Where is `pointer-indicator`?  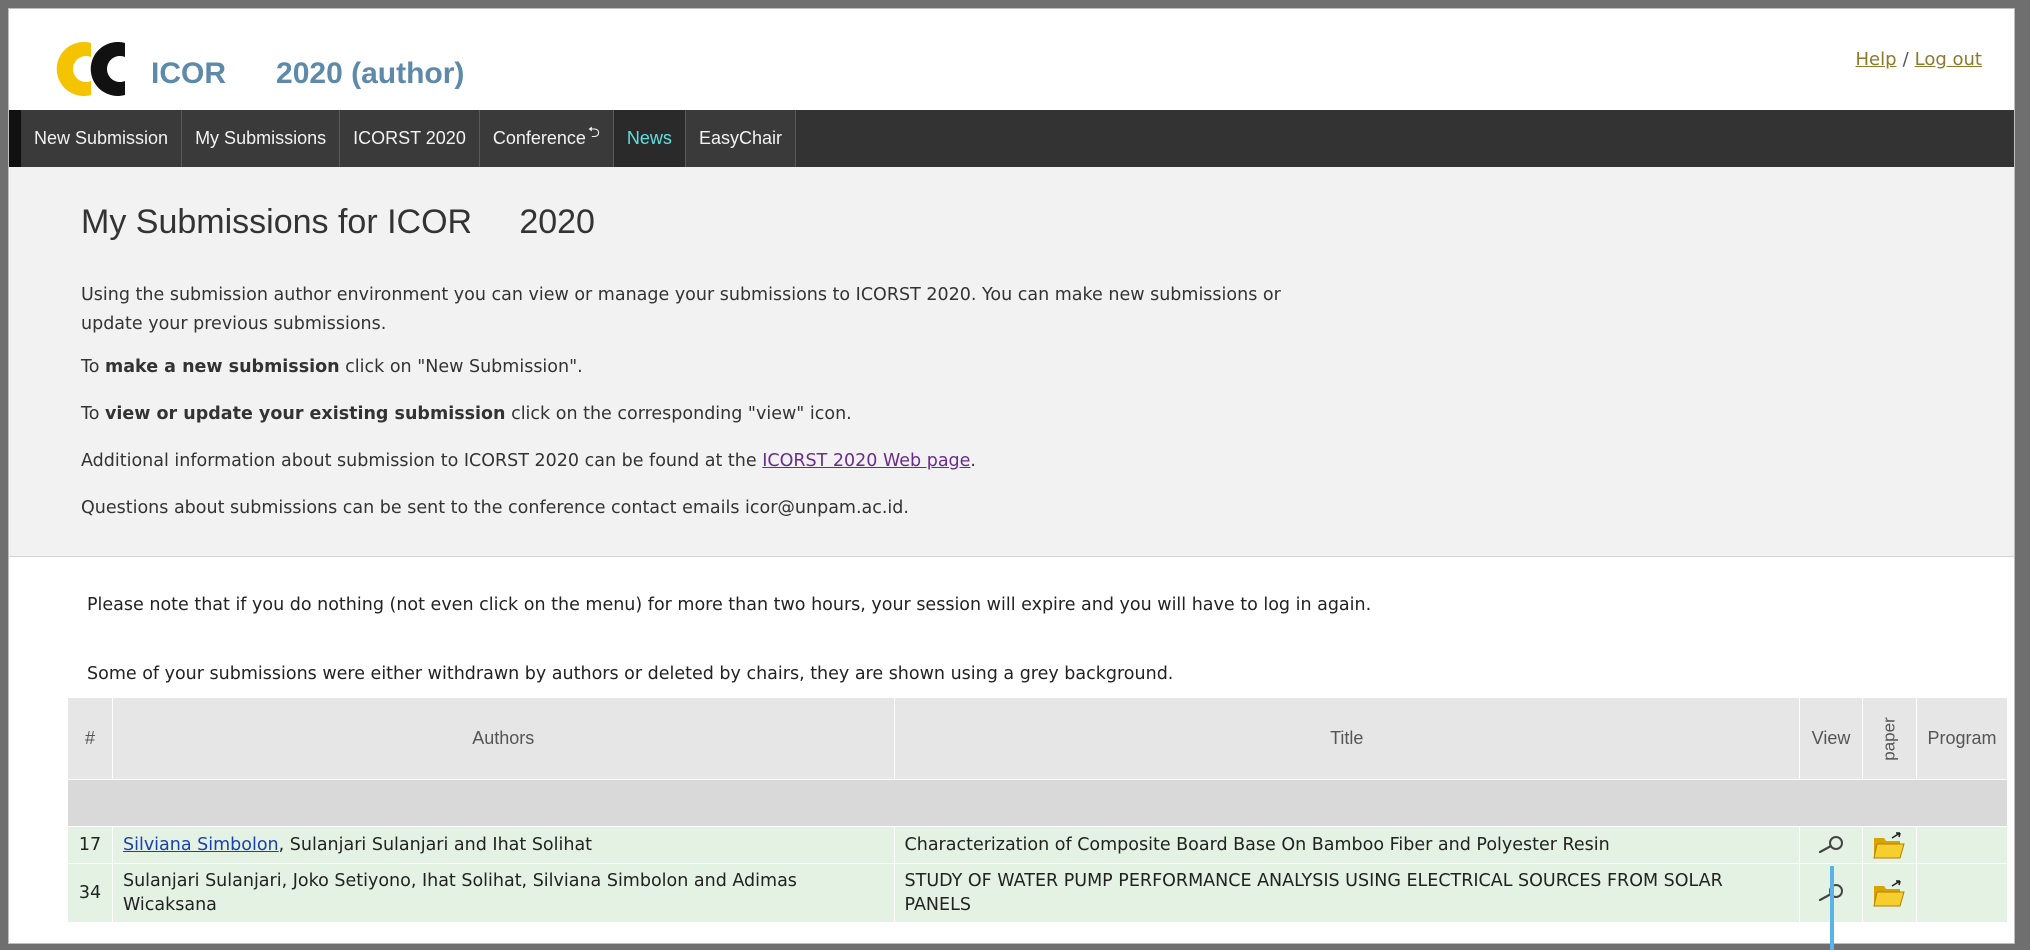
pointer-indicator is located at coordinates (1832, 908).